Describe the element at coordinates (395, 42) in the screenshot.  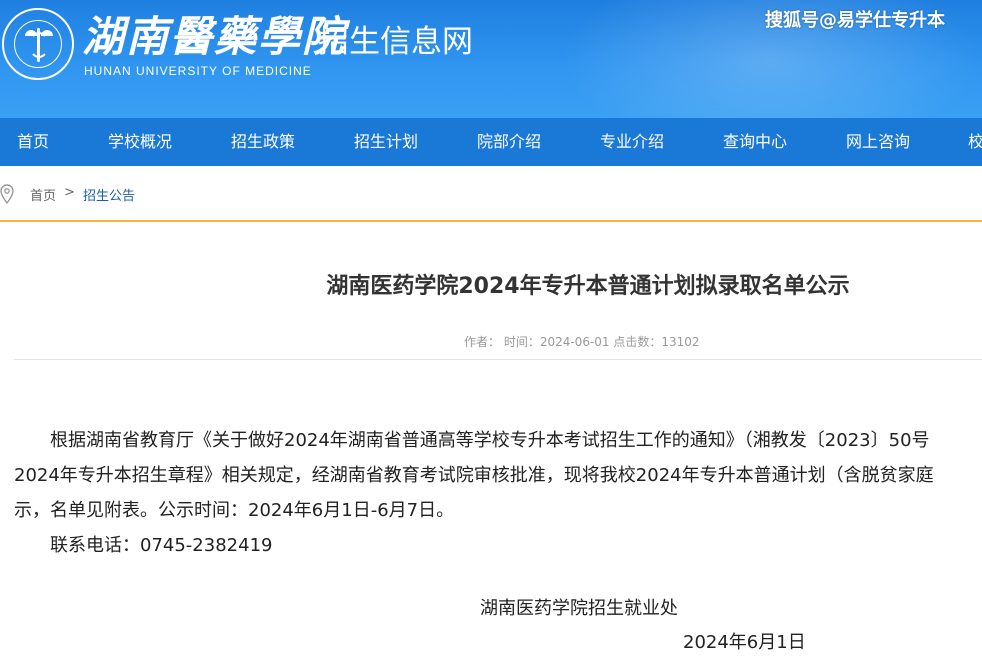
I see `site-name: 招生信息网` at that location.